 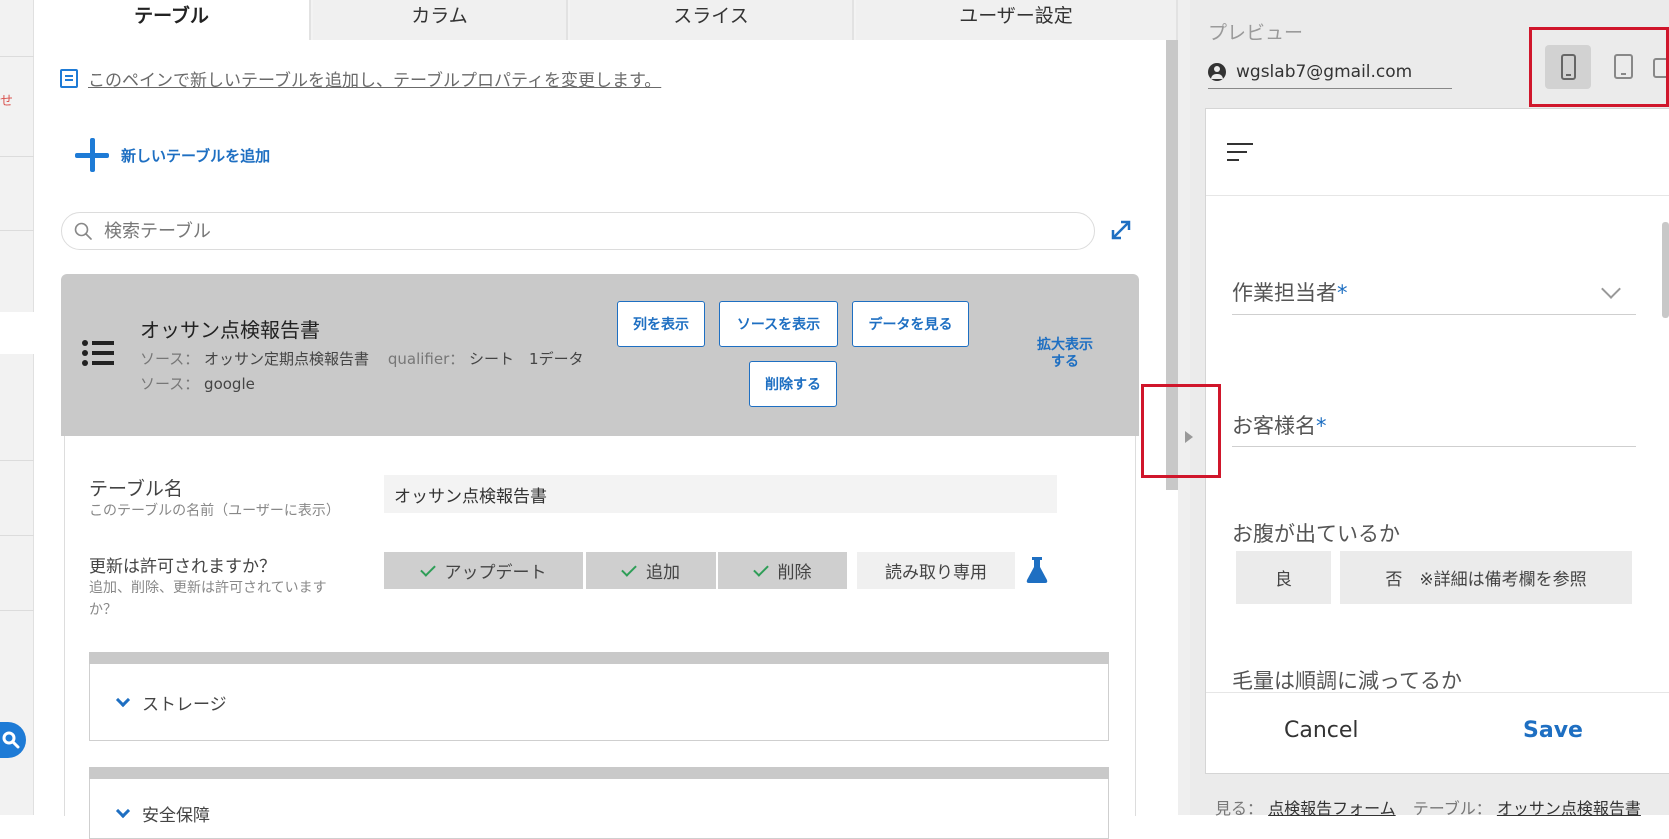 I want to click on table-search, so click(x=578, y=231).